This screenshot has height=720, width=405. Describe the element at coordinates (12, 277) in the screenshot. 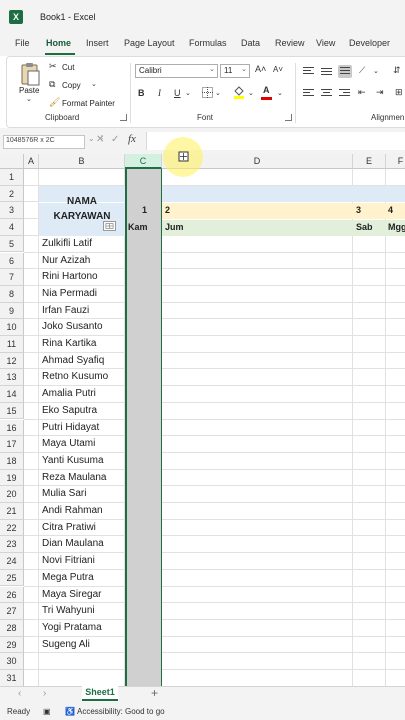

I see `row-header-7: 7` at that location.